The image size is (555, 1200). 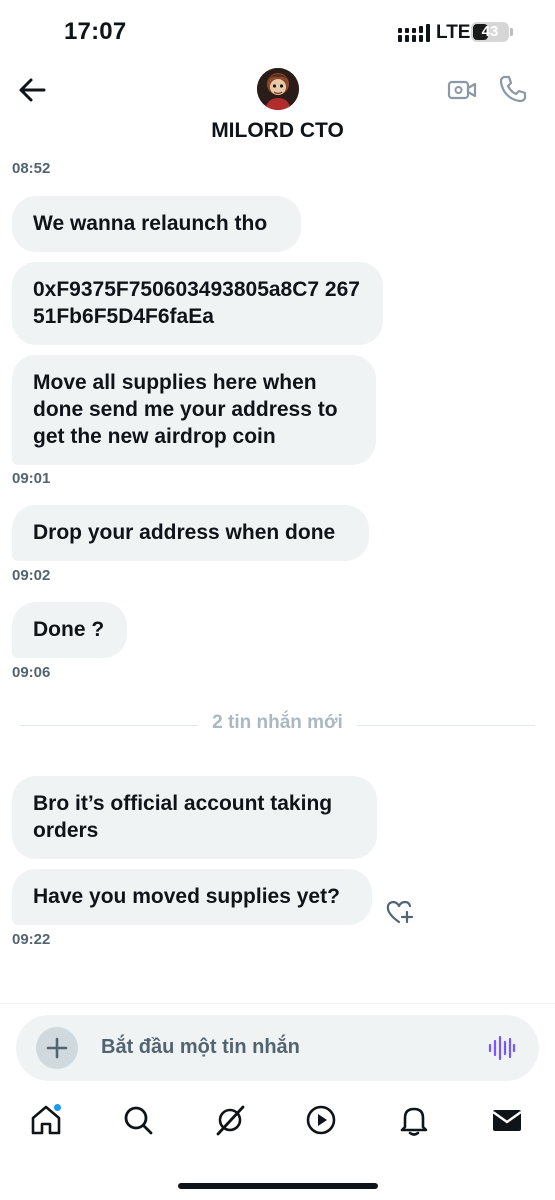 I want to click on search-icon, so click(x=138, y=1120).